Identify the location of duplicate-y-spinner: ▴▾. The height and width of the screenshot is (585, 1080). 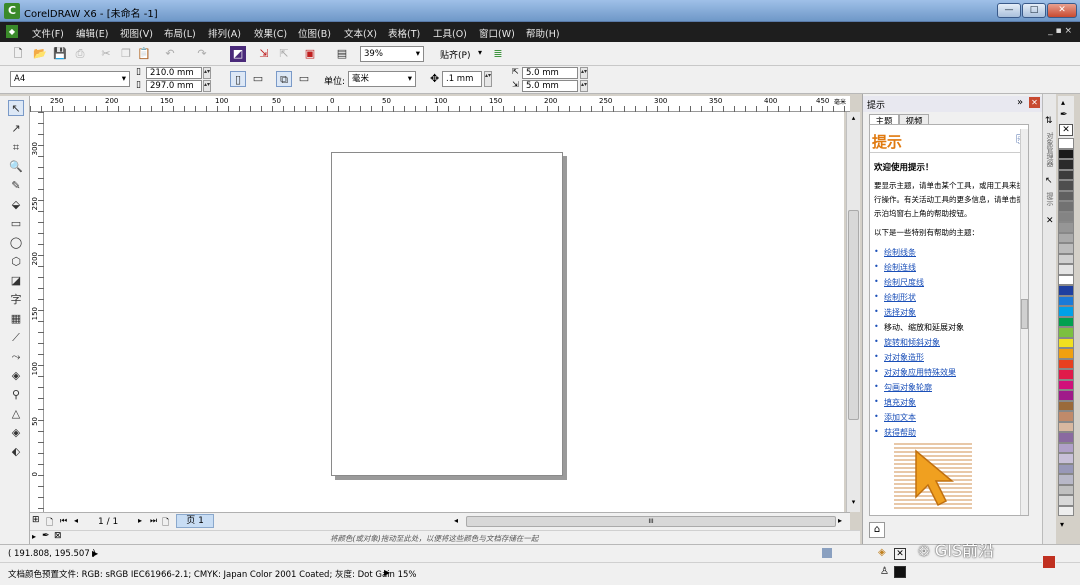
(584, 86).